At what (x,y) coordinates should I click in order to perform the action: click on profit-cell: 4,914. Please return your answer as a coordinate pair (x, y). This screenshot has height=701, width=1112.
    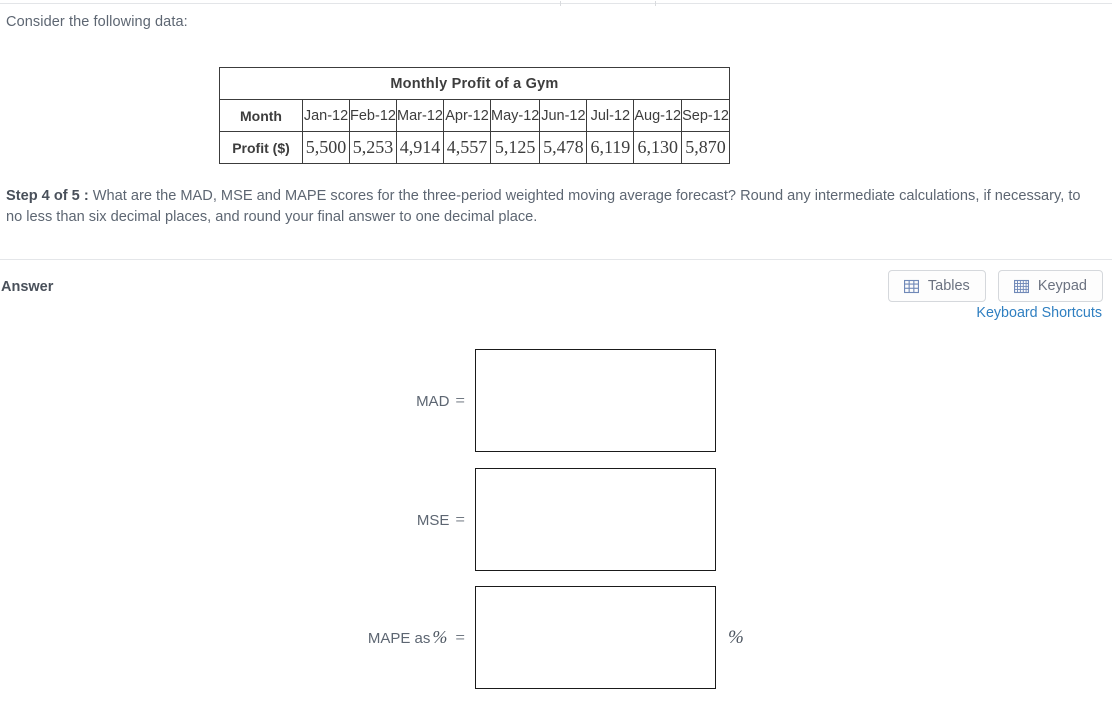
    Looking at the image, I should click on (420, 147).